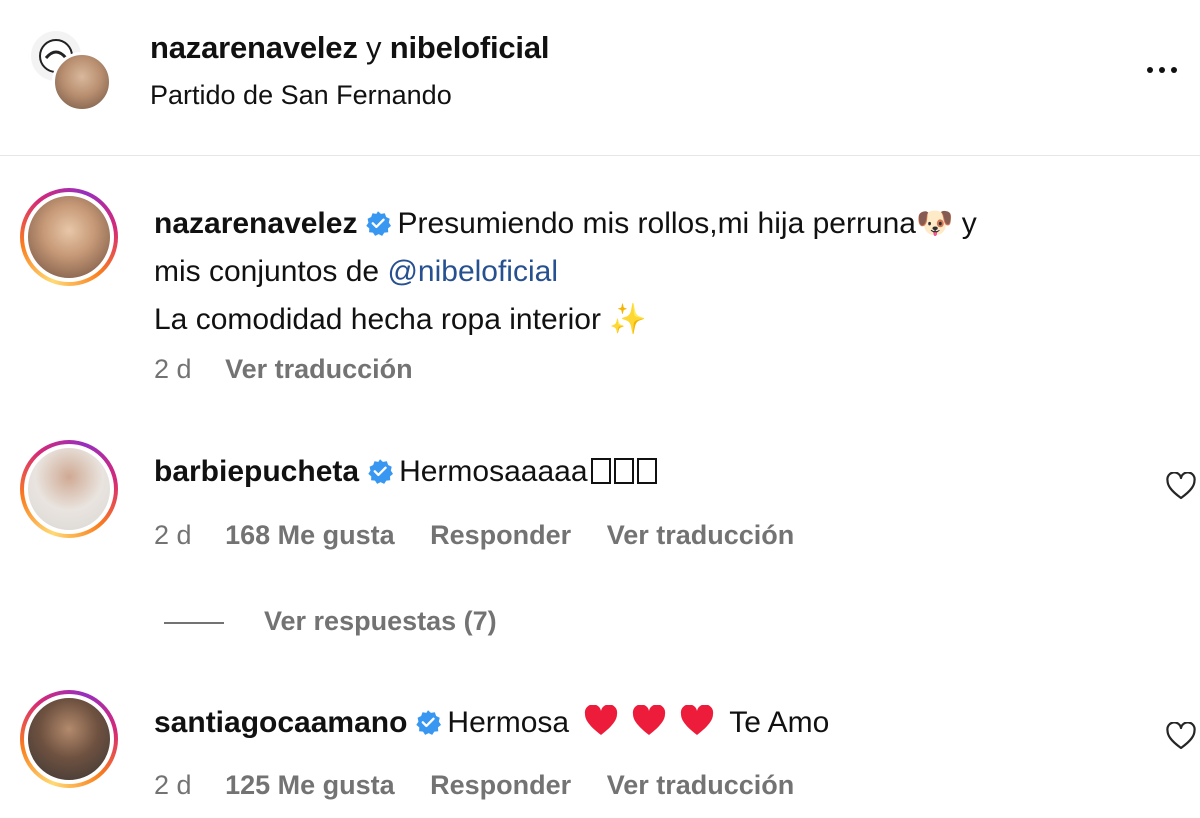  Describe the element at coordinates (508, 722) in the screenshot. I see `comment-body: Hermosa` at that location.